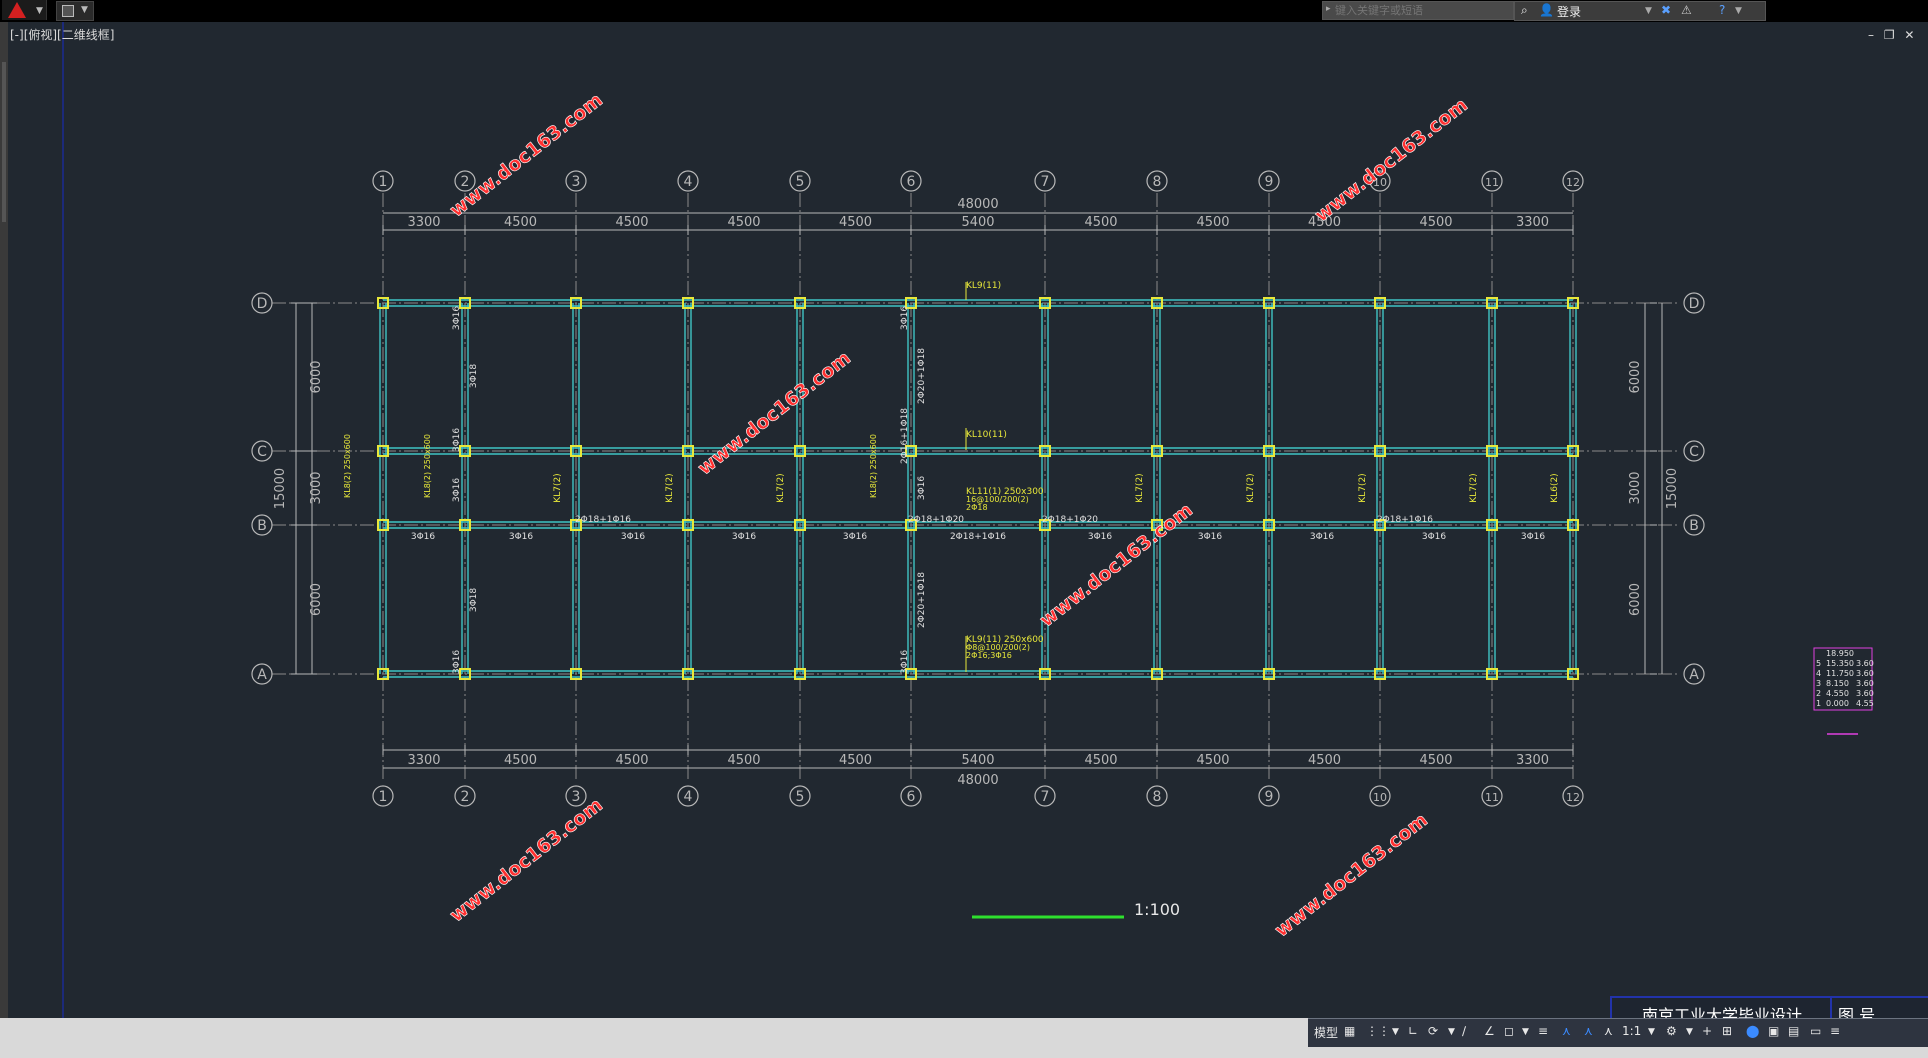  I want to click on lineweight-icon: ≡, so click(1543, 1031).